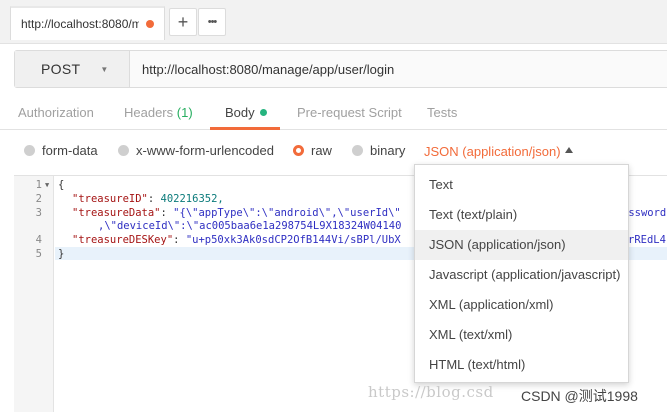 Image resolution: width=667 pixels, height=412 pixels. I want to click on tab-body: Body, so click(246, 112).